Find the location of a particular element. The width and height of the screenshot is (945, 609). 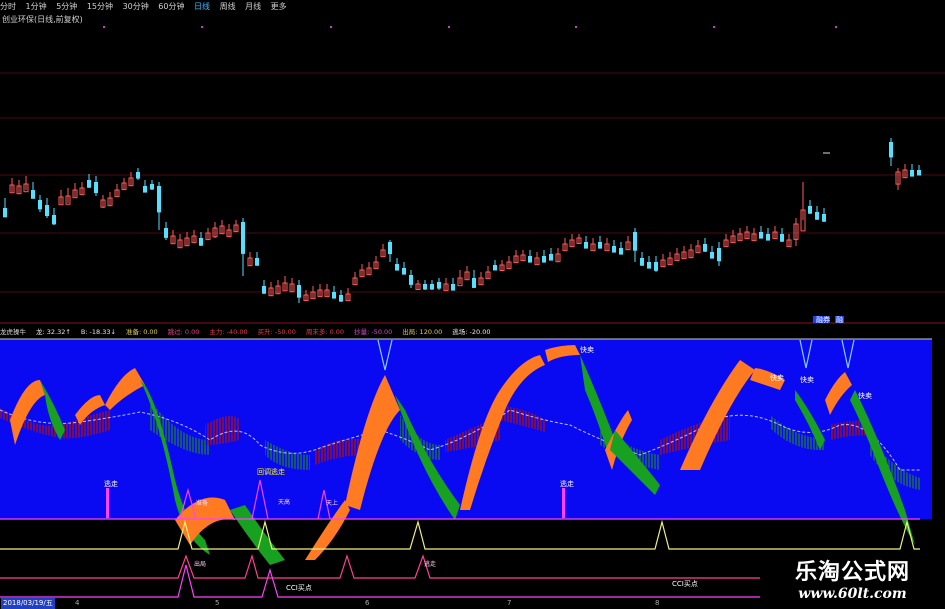

current-date: 2018/03/19/五 is located at coordinates (28, 603).